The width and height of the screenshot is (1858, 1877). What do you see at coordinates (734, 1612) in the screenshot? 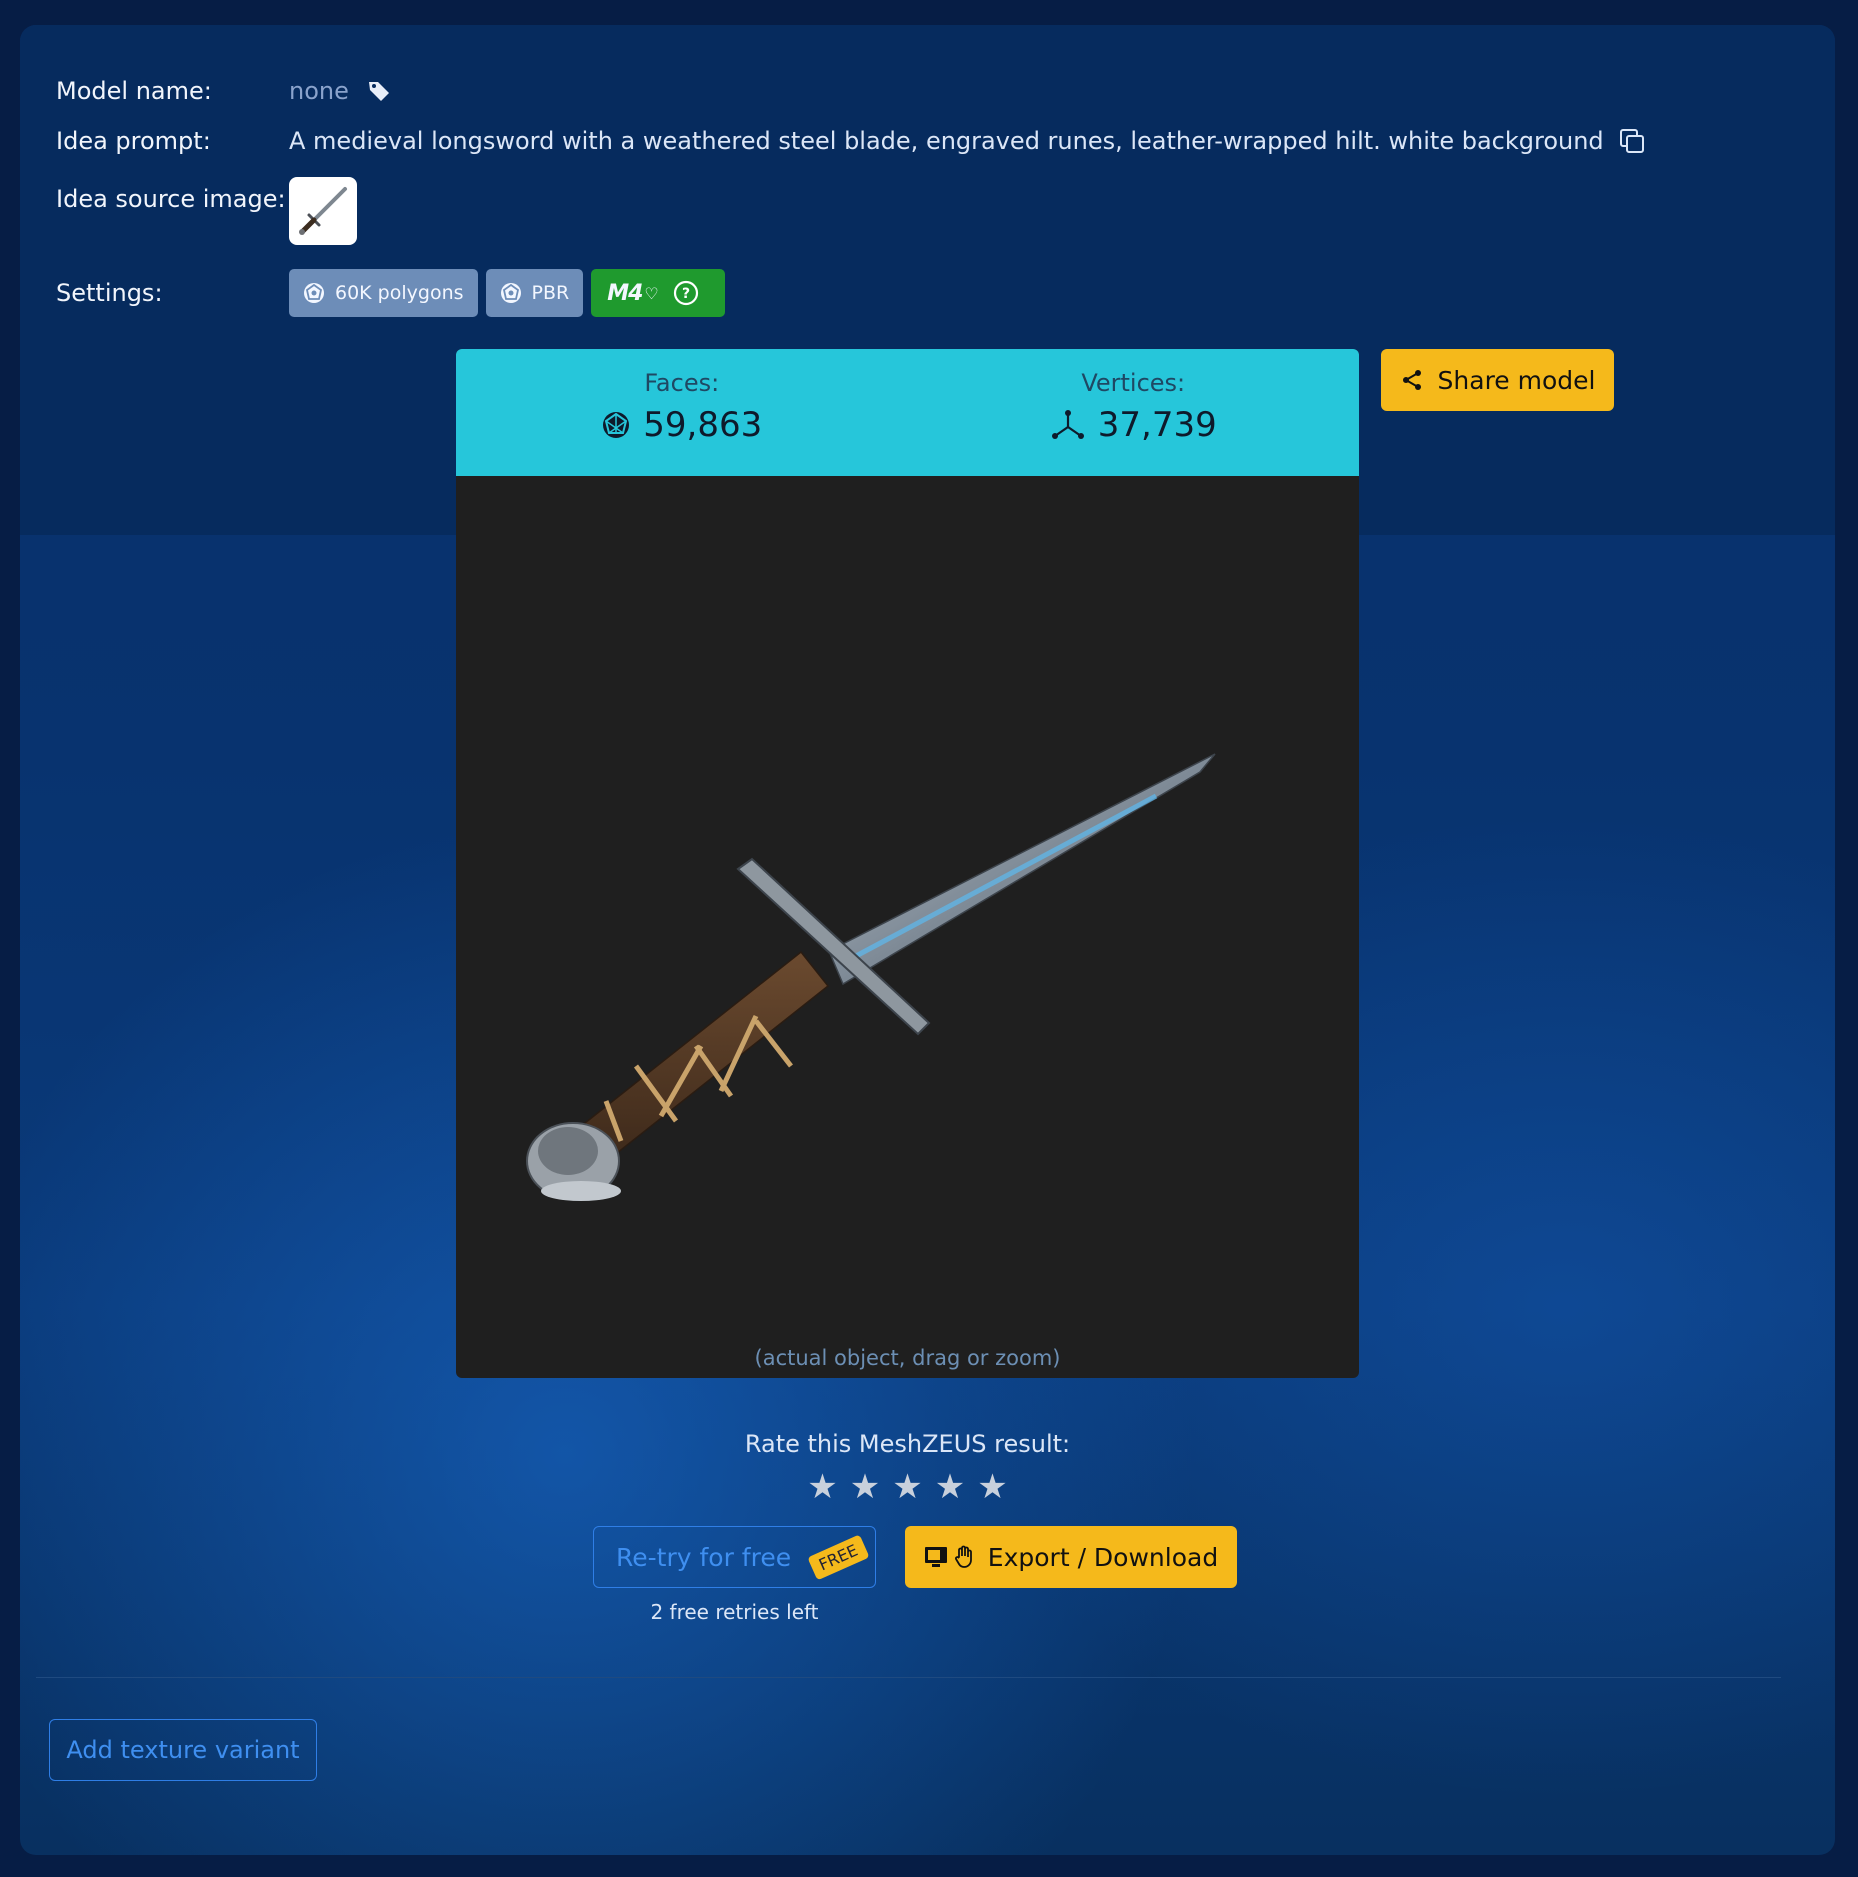
I see `retries-left-text: 2 free retries left` at bounding box center [734, 1612].